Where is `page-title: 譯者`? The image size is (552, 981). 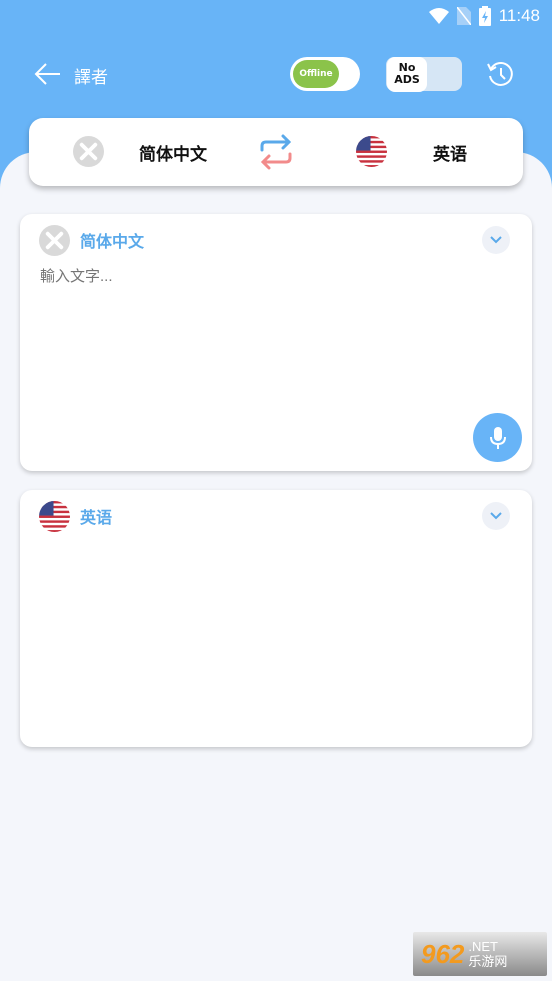
page-title: 譯者 is located at coordinates (91, 78).